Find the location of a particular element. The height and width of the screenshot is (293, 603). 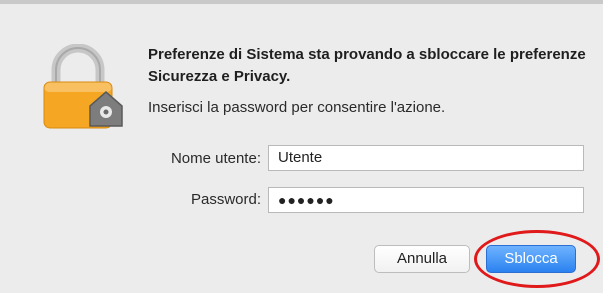

password-label: Password: is located at coordinates (225, 199).